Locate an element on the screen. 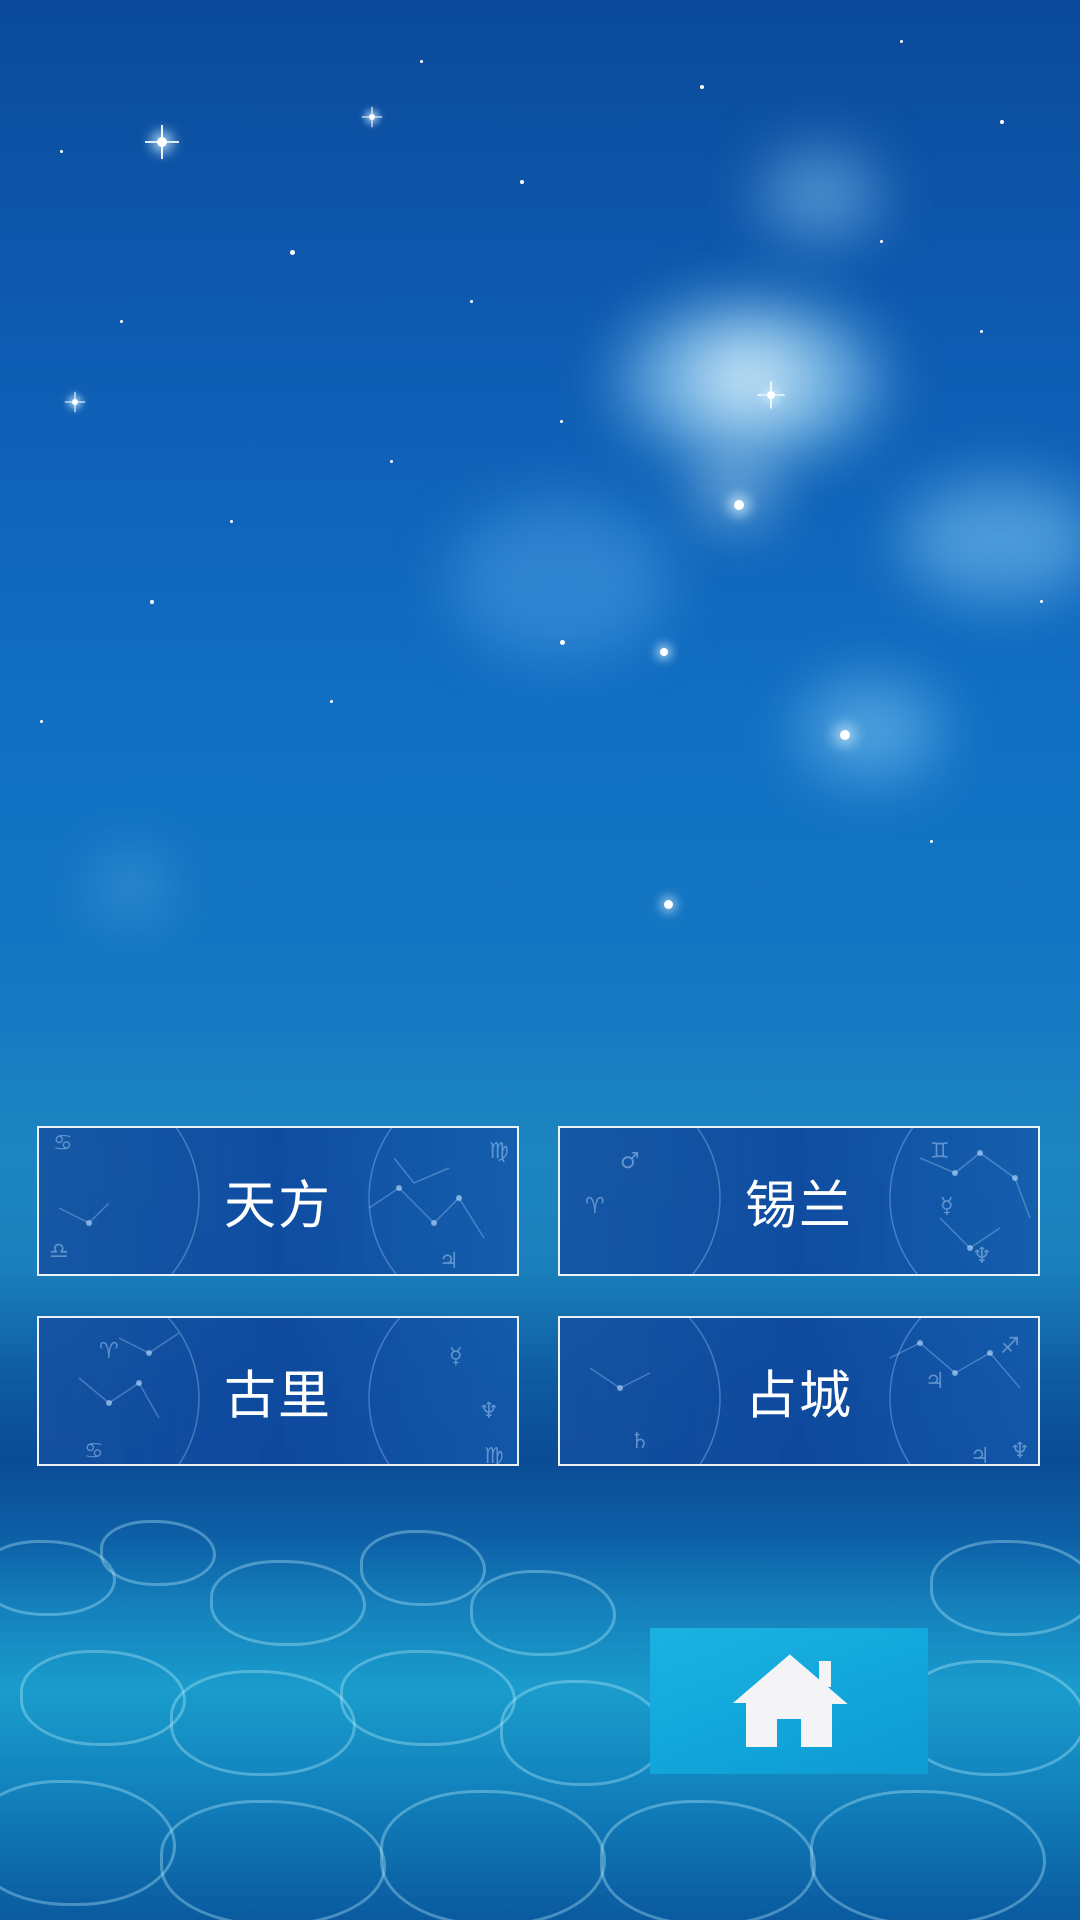 Image resolution: width=1080 pixels, height=1920 pixels. city-button-zhancheng: ♐ ♃ ♄ ♃ ♆ 占城 is located at coordinates (799, 1391).